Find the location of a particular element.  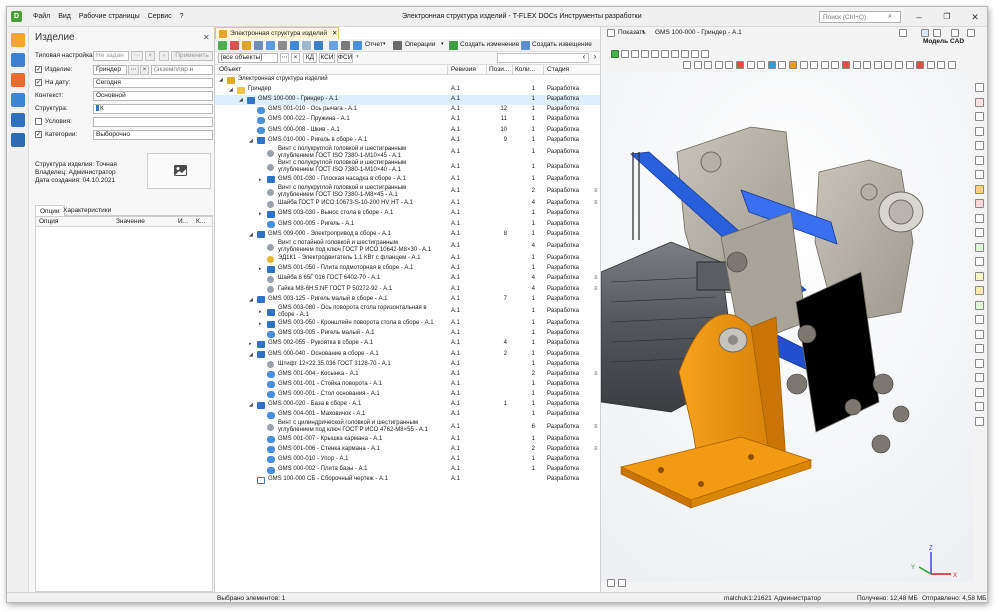

tree-row: ◢ Гриндер A.1 1 Разработка is located at coordinates (407, 90).